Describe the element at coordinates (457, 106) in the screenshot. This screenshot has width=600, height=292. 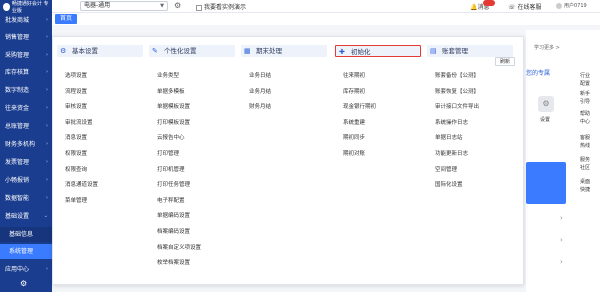
I see `menu-item: 审计接口文件导出` at that location.